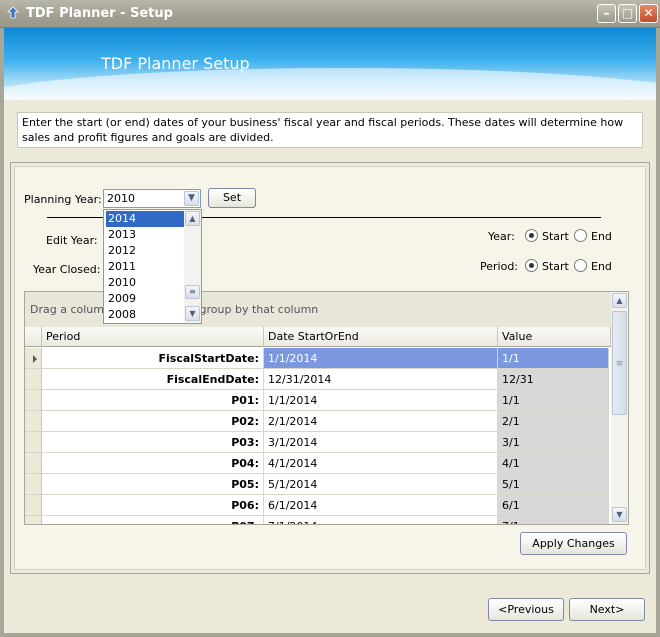 The image size is (660, 637). I want to click on year-start-label: Start, so click(555, 236).